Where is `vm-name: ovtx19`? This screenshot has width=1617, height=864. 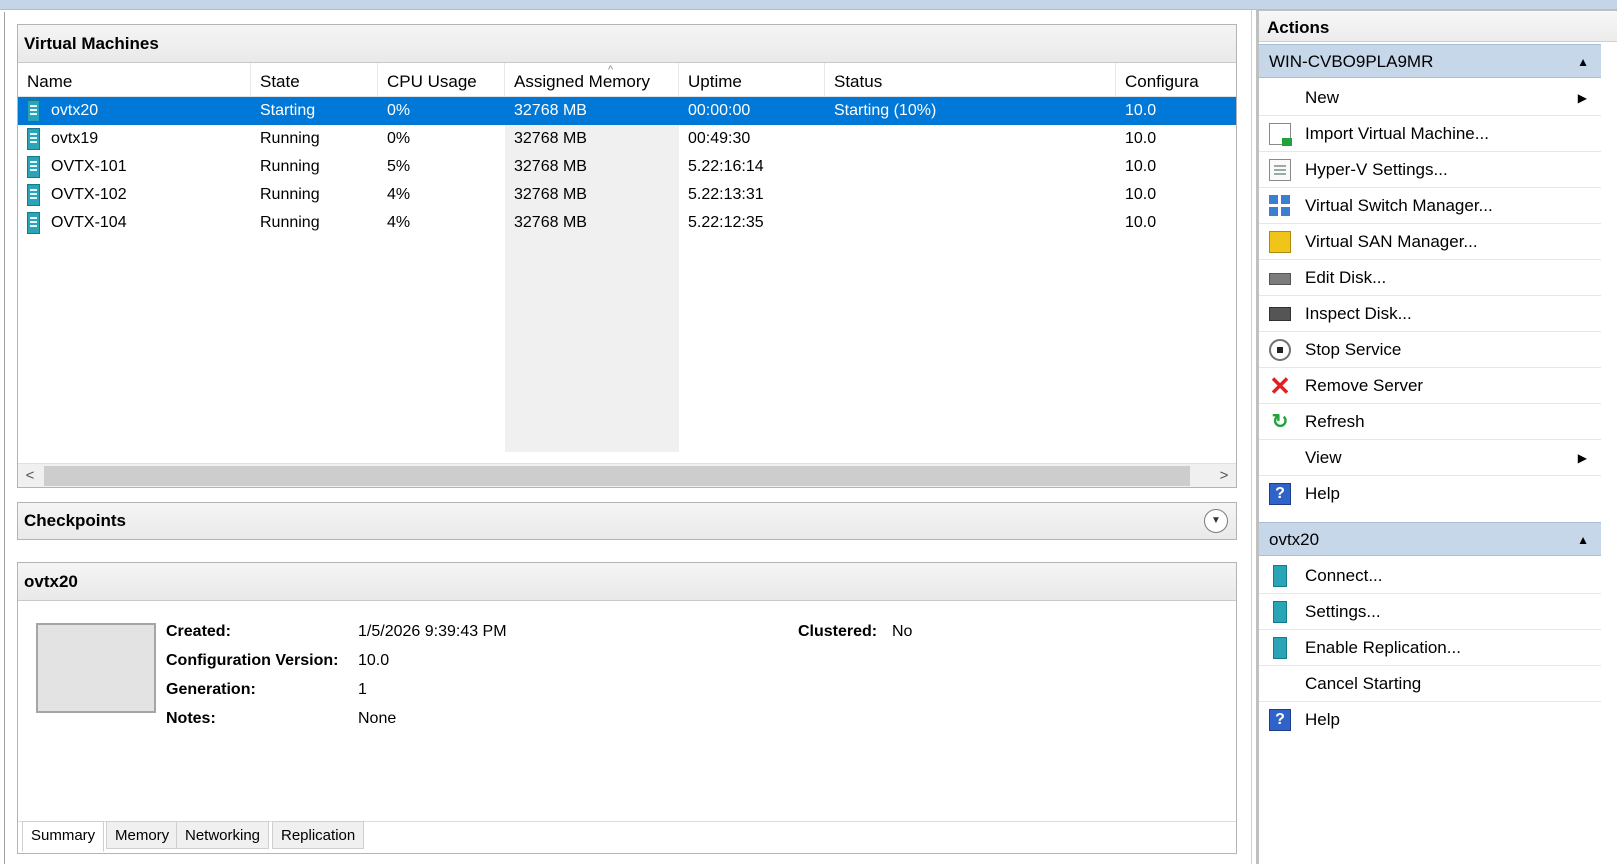
vm-name: ovtx19 is located at coordinates (75, 138).